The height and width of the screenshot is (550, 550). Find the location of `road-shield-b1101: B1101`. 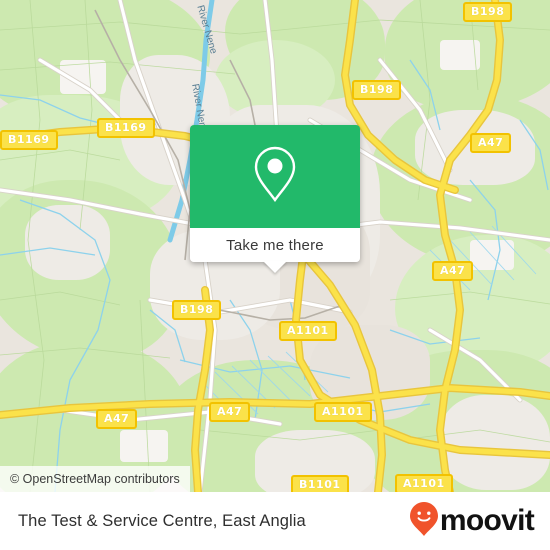

road-shield-b1101: B1101 is located at coordinates (320, 483).